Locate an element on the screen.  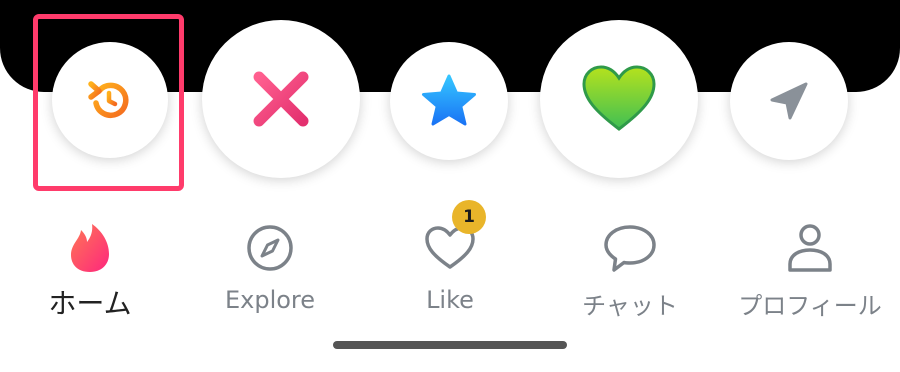
heart-icon is located at coordinates (619, 98).